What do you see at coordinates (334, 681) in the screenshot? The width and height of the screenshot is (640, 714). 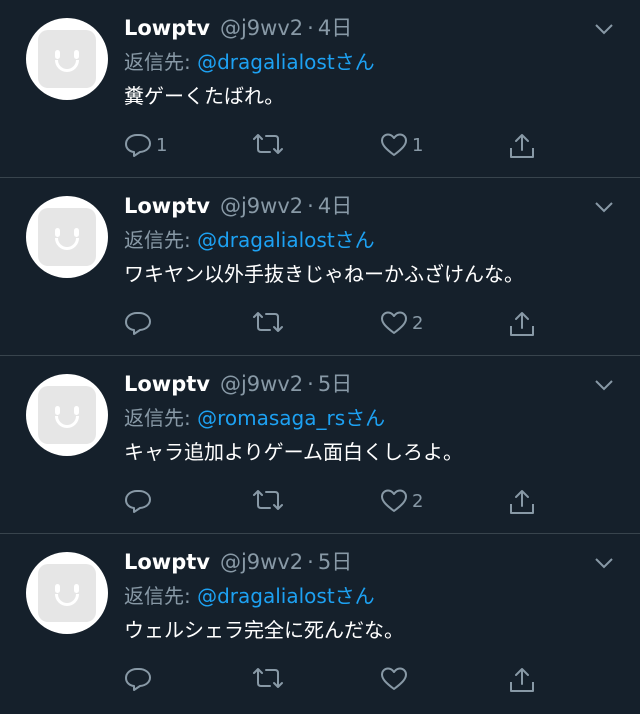 I see `tweet-actions` at bounding box center [334, 681].